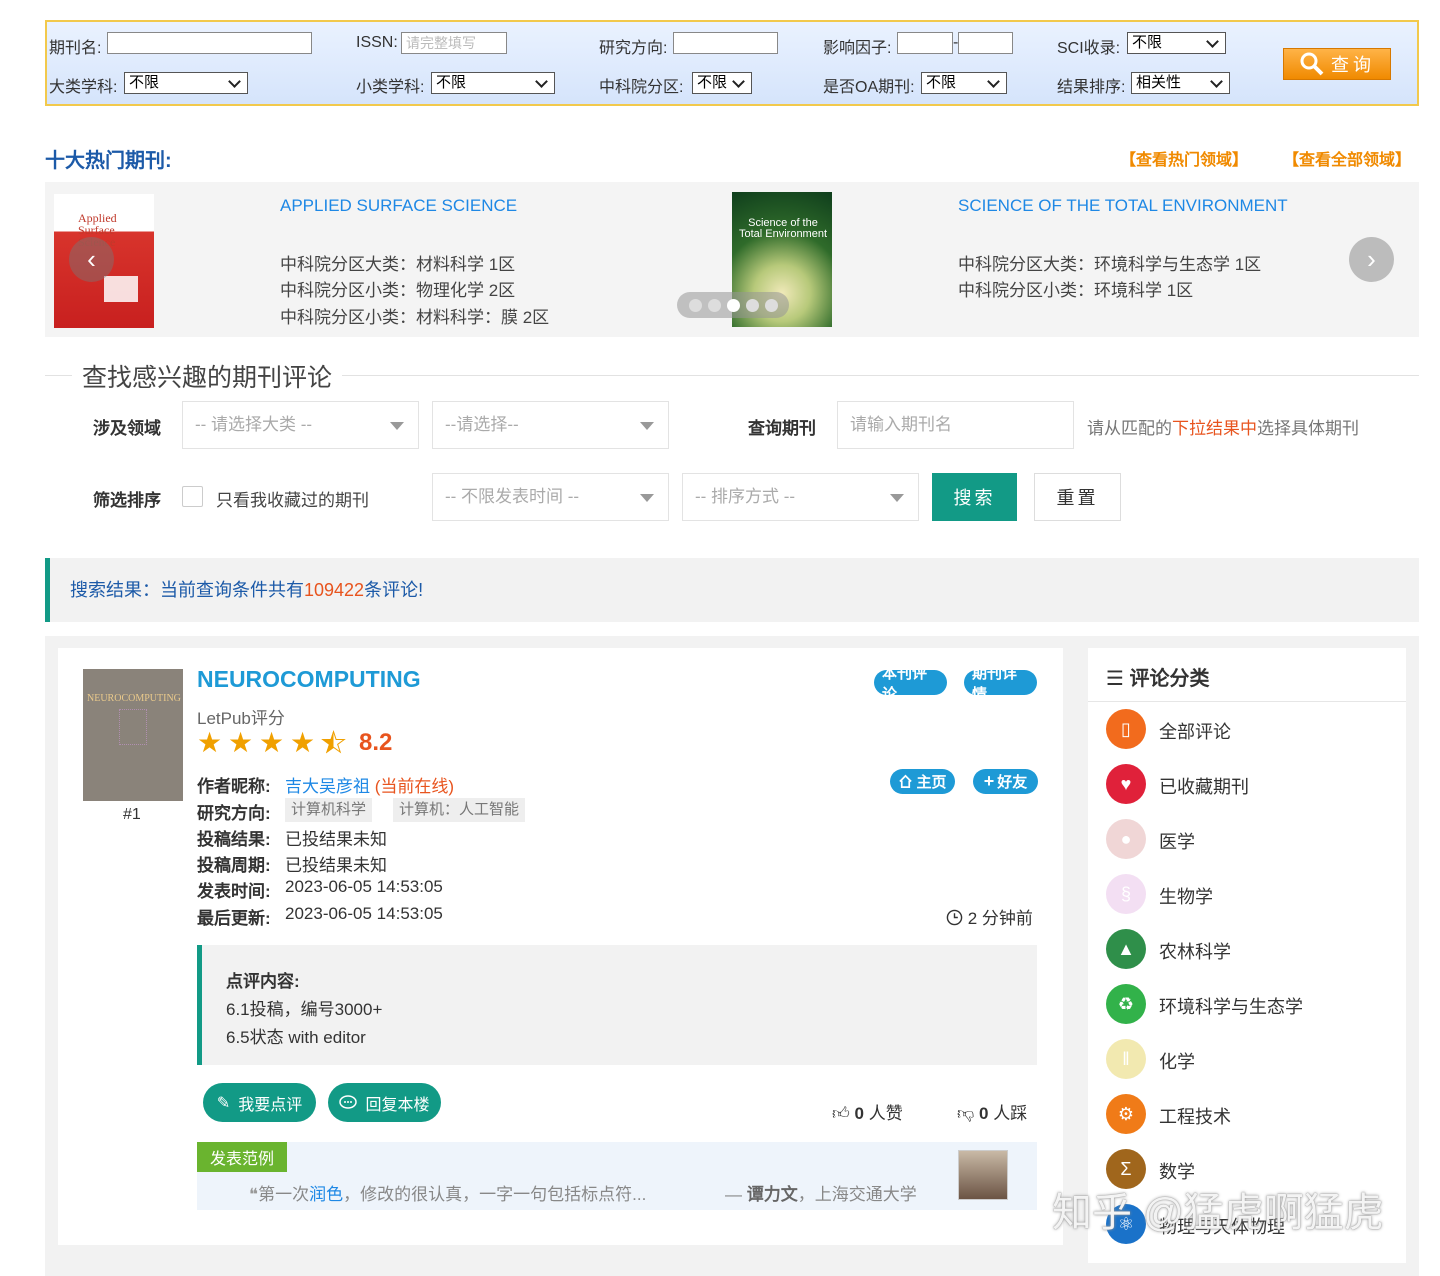  I want to click on review-journal-name: NEUROCOMPUTING, so click(309, 679).